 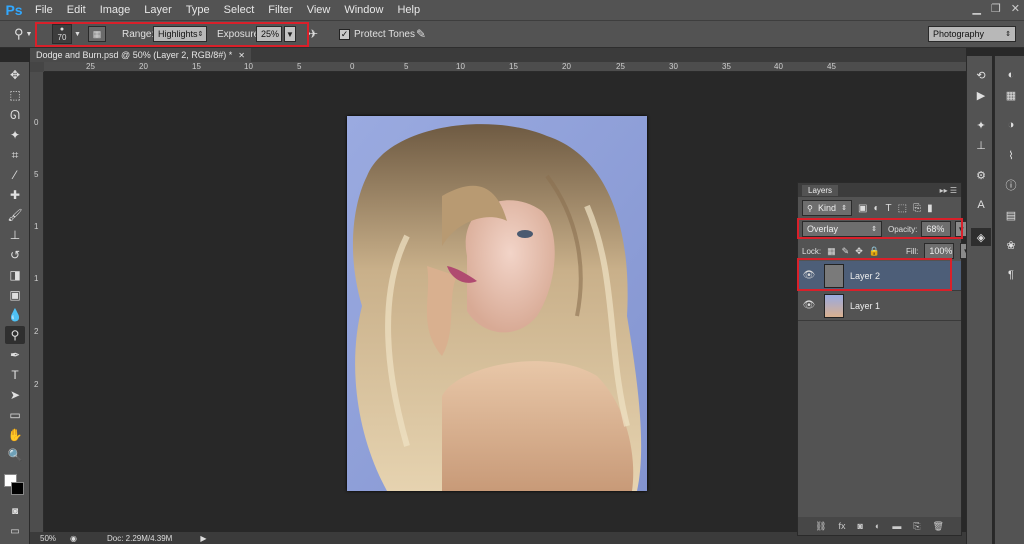 What do you see at coordinates (862, 208) in the screenshot?
I see `filter-pixel-icon: ▣` at bounding box center [862, 208].